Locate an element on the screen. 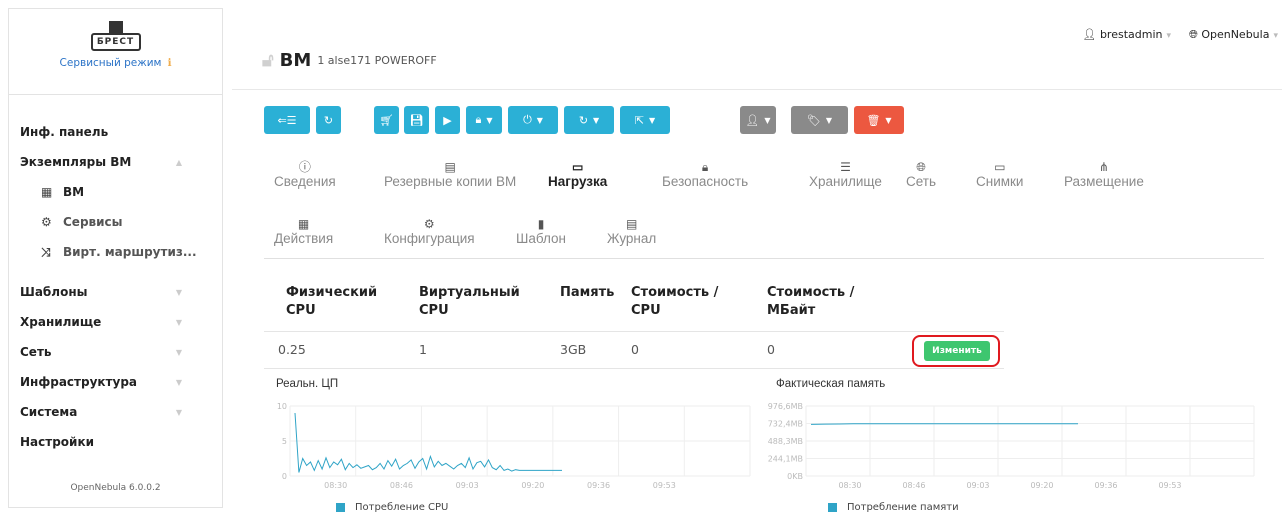 This screenshot has width=1282, height=519. x-tick-label: 09:03 is located at coordinates (467, 485).